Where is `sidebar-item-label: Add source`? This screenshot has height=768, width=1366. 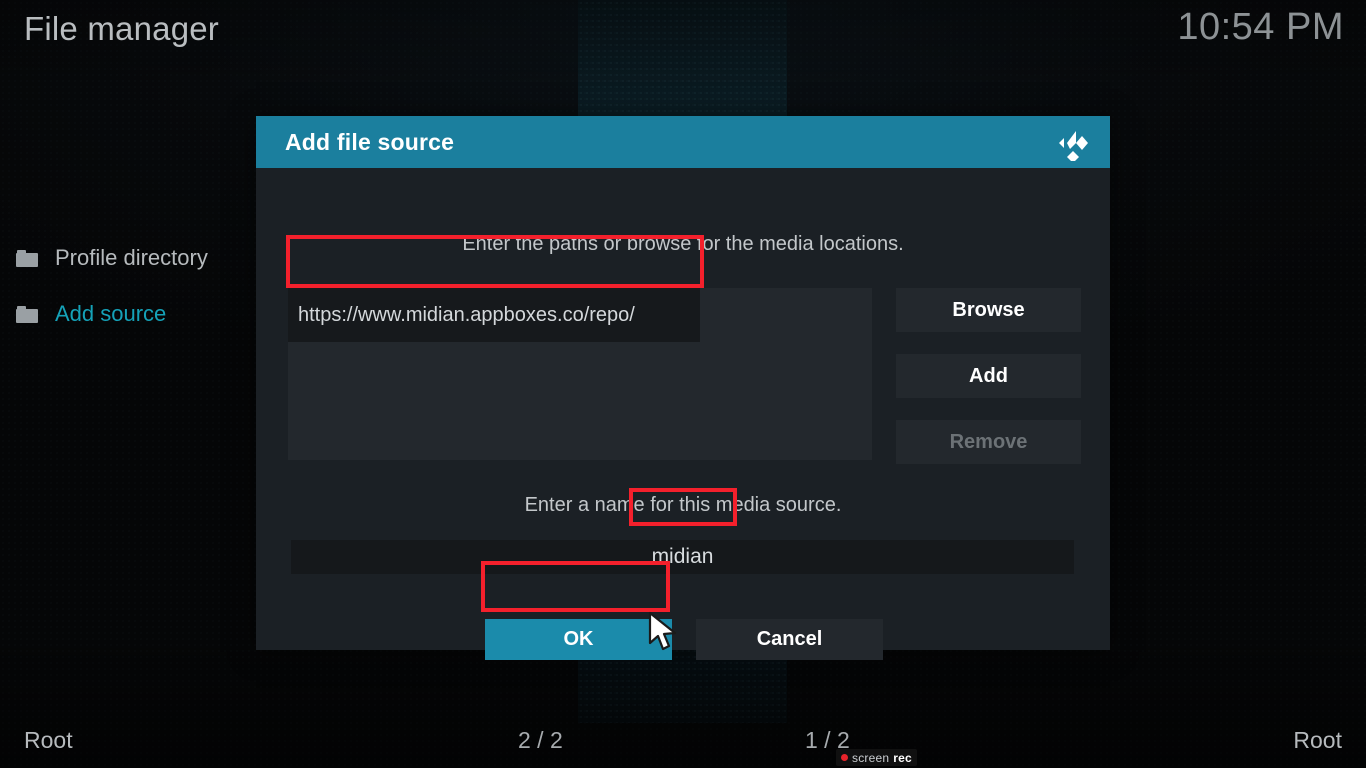
sidebar-item-label: Add source is located at coordinates (111, 313).